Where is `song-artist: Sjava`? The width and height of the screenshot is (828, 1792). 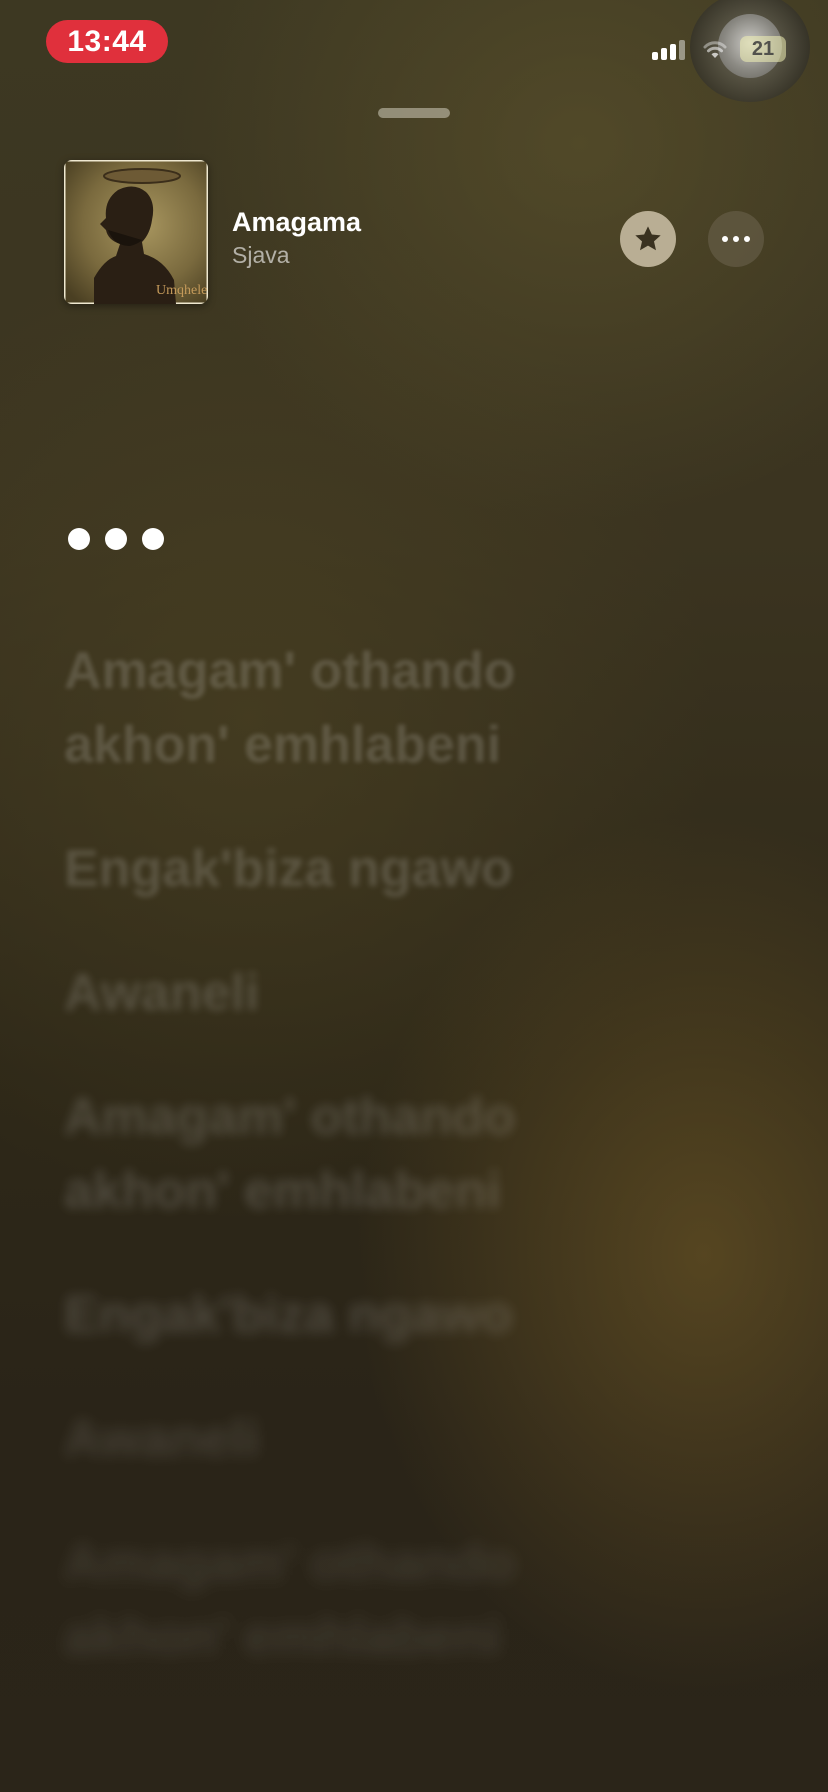 song-artist: Sjava is located at coordinates (261, 255).